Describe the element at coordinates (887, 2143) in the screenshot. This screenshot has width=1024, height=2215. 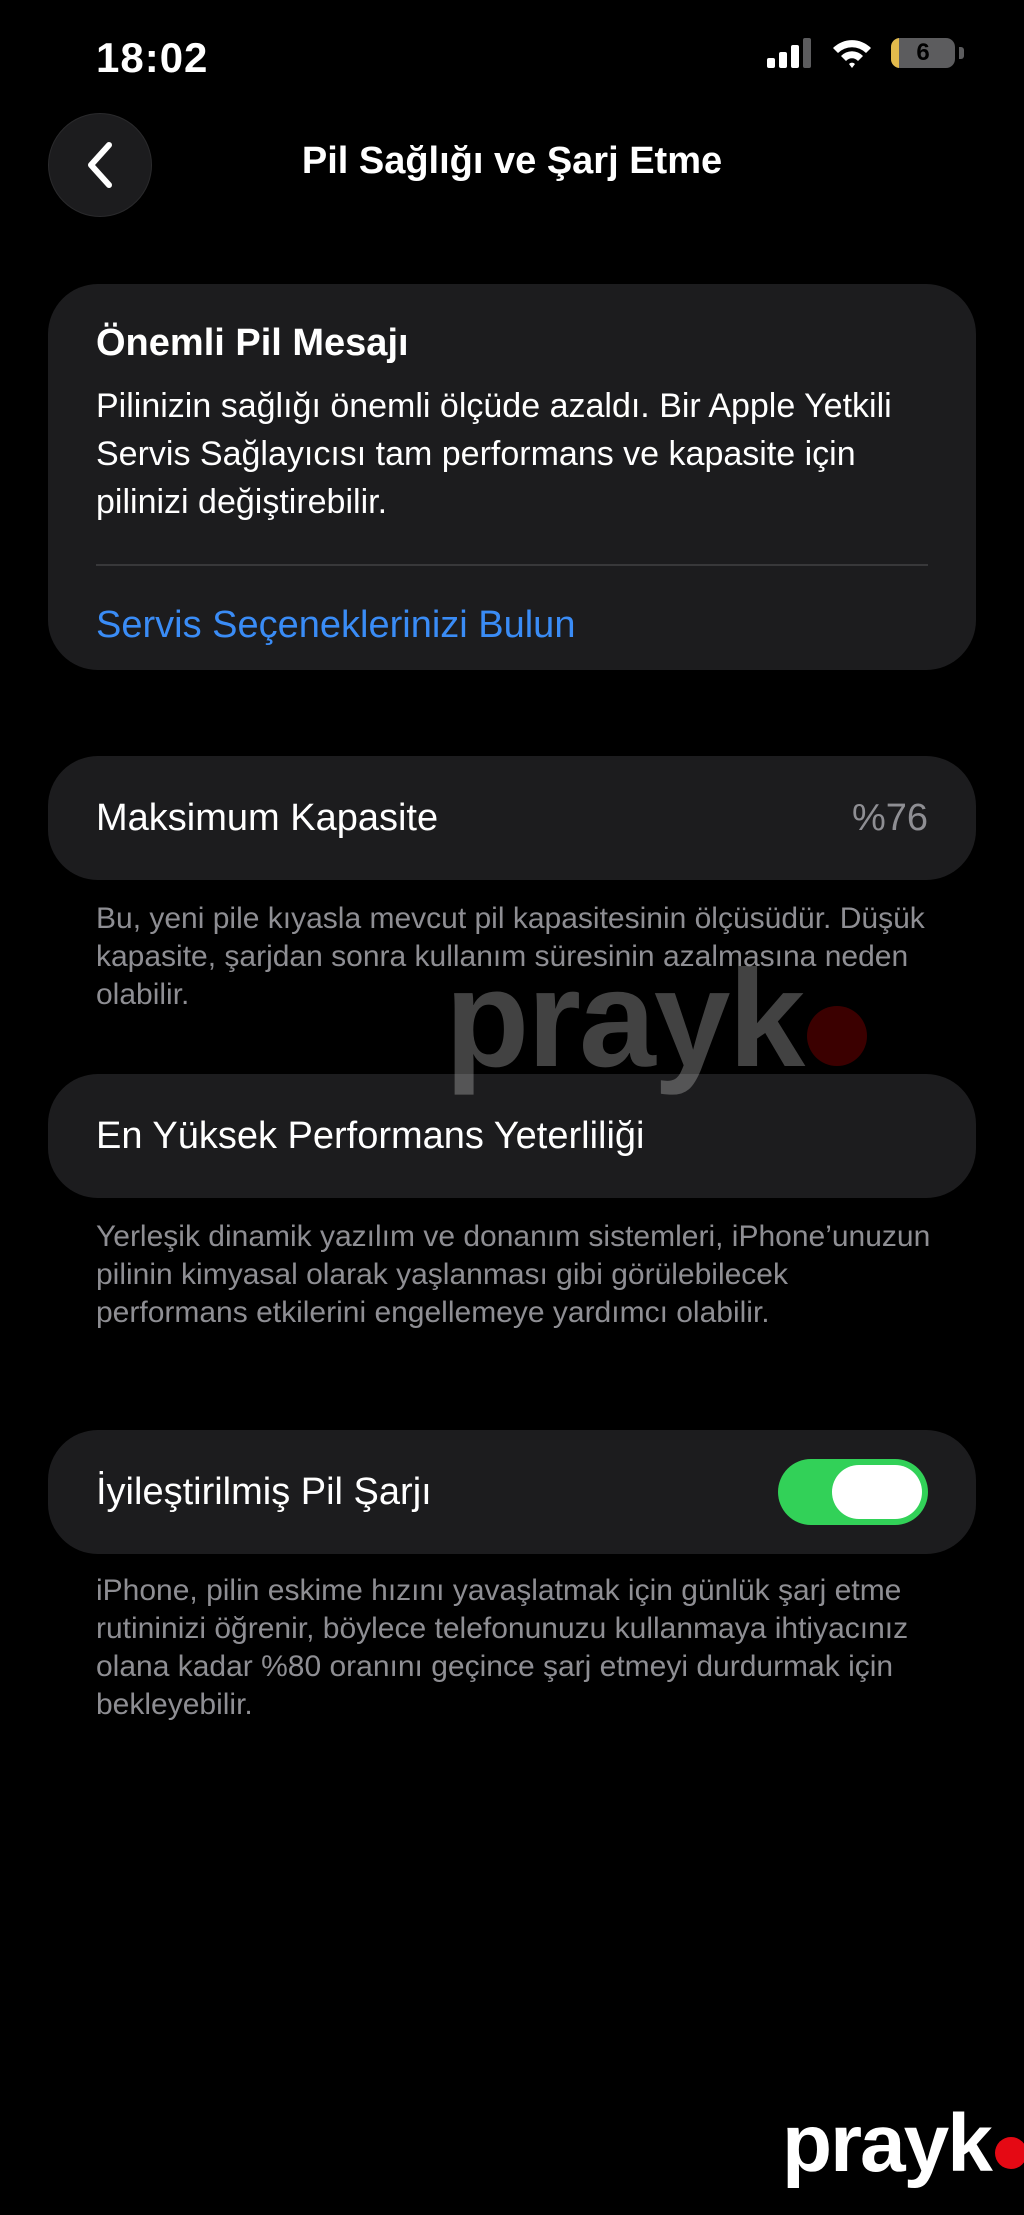
I see `logo-text: prayk` at that location.